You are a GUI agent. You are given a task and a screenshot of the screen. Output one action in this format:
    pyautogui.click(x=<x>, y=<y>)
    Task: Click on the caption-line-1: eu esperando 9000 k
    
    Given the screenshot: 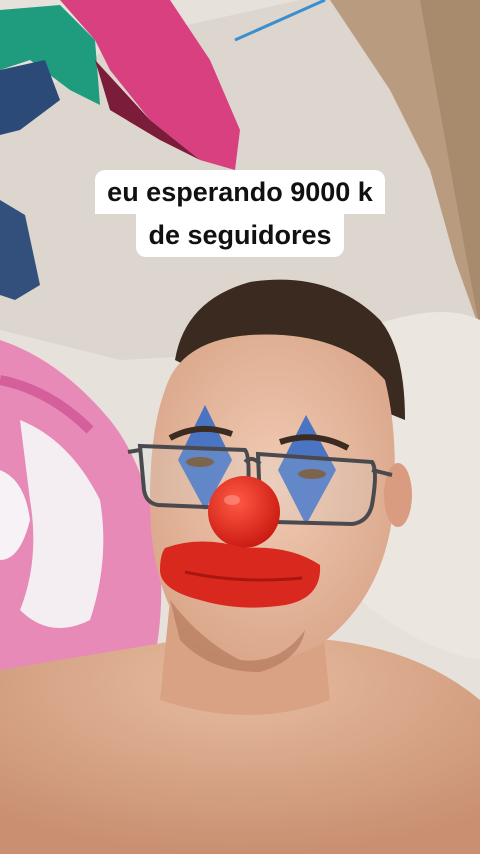 What is the action you would take?
    pyautogui.click(x=240, y=192)
    